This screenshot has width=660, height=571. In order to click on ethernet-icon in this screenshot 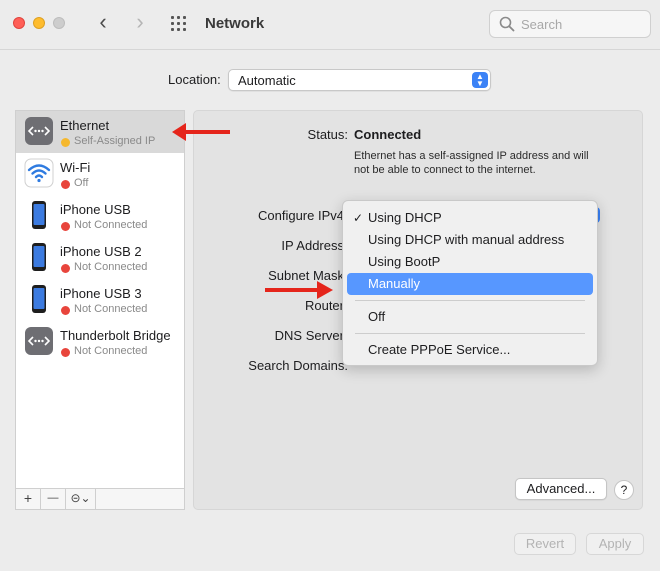, I will do `click(39, 131)`.